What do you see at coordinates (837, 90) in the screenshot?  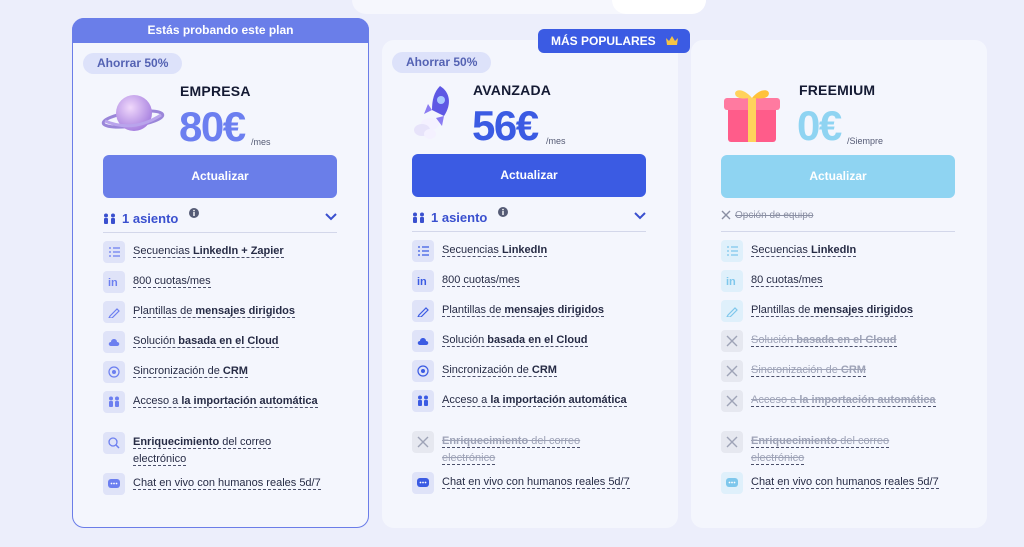 I see `plan-name: FREEMIUM` at bounding box center [837, 90].